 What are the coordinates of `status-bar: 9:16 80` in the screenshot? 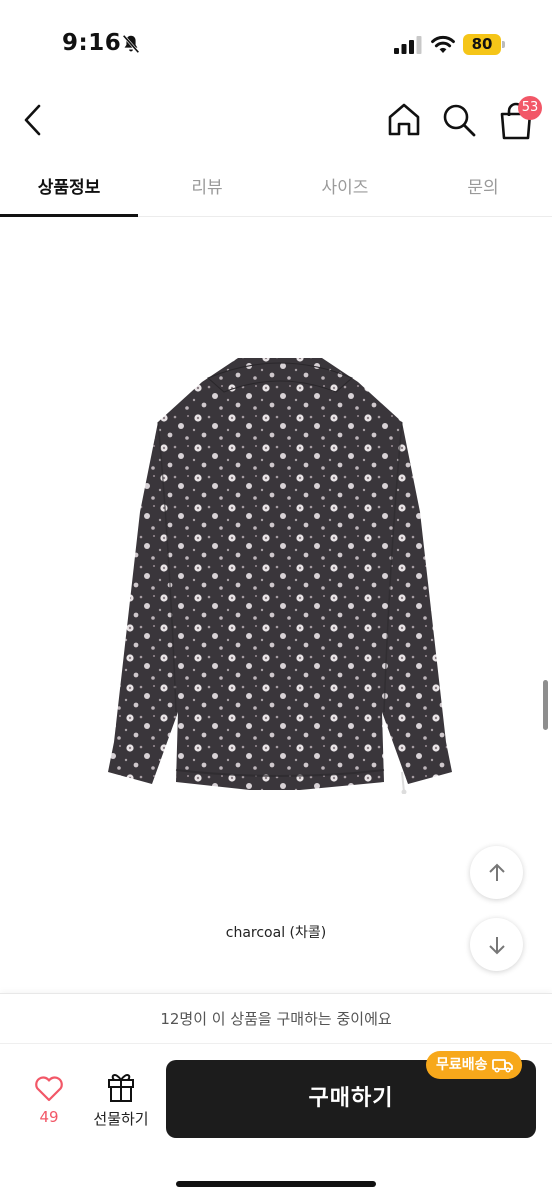 It's located at (276, 44).